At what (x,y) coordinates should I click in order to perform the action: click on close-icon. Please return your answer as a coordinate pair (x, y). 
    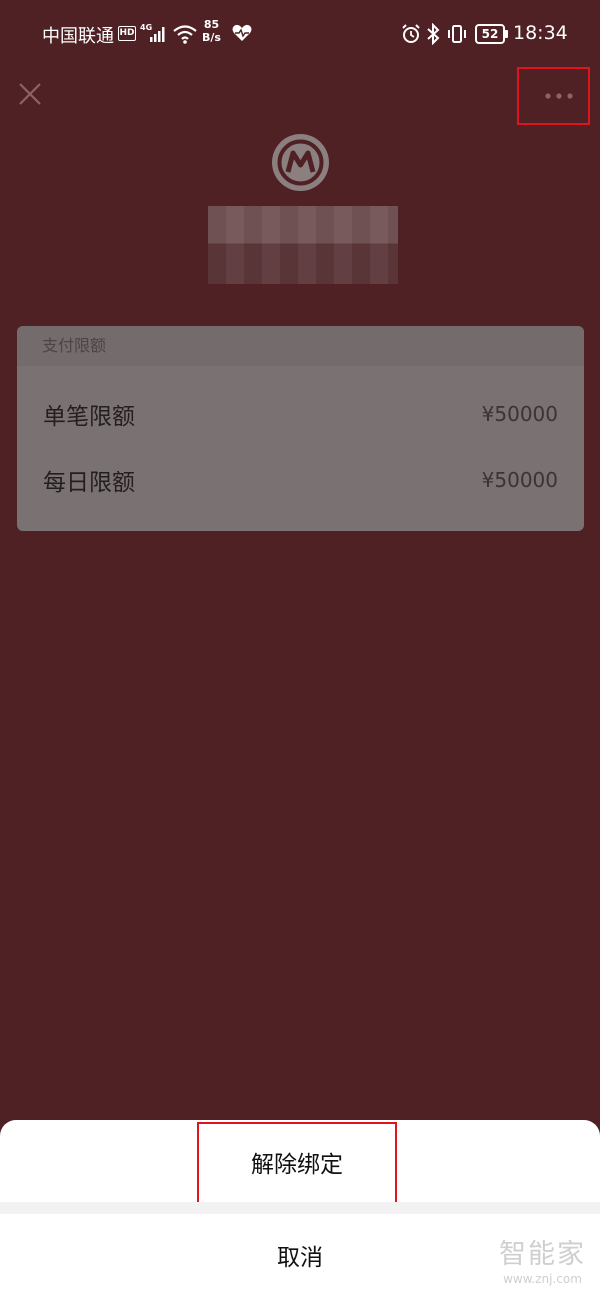
    Looking at the image, I should click on (30, 94).